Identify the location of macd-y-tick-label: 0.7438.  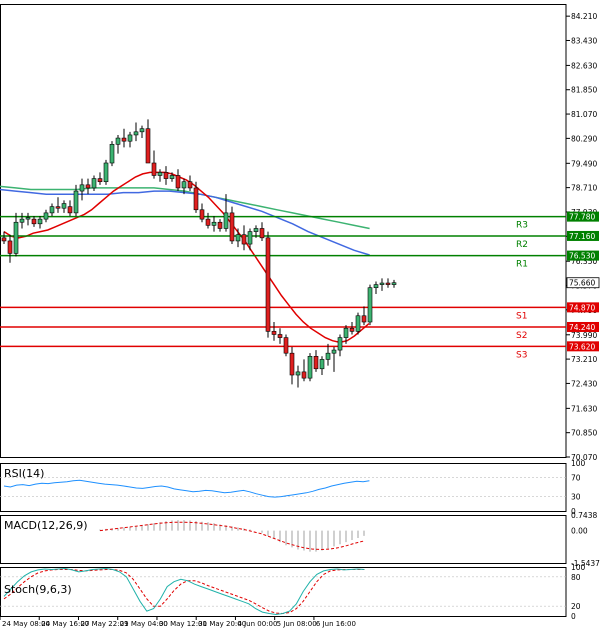
(584, 515).